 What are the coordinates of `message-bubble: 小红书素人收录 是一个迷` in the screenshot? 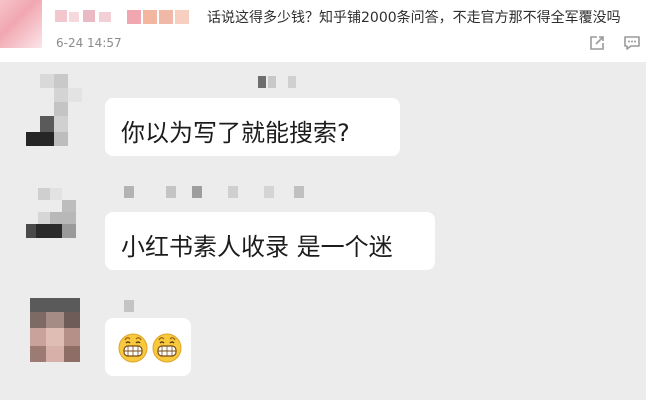 It's located at (270, 241).